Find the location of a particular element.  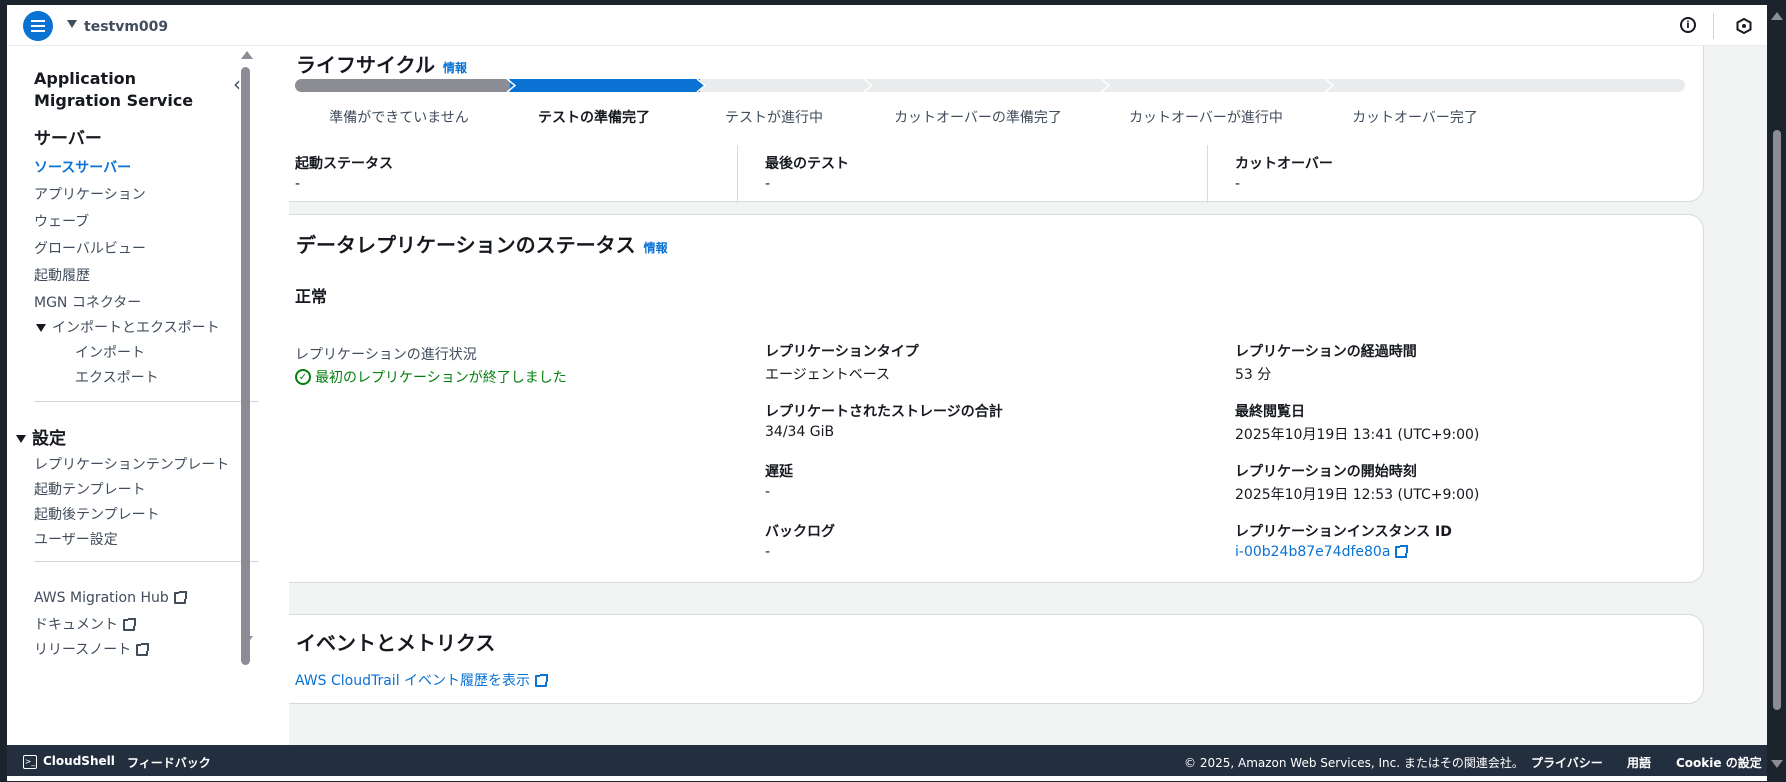

replicated-storage-value: 34/34 GiB is located at coordinates (800, 432).